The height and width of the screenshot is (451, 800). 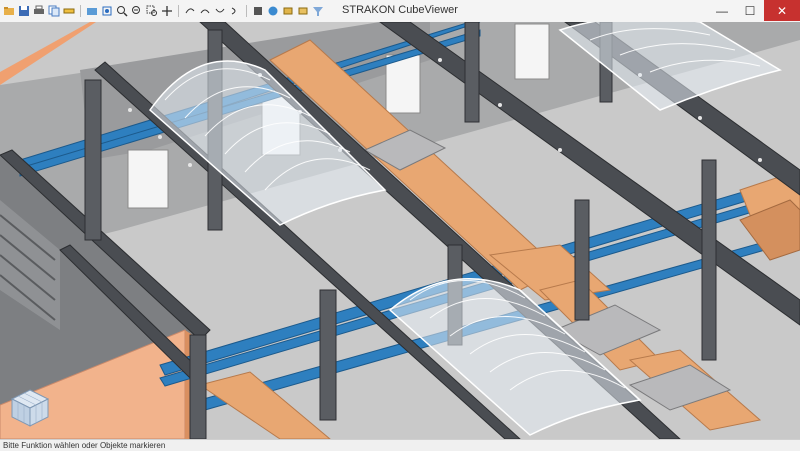 I want to click on folder-icon, so click(x=92, y=11).